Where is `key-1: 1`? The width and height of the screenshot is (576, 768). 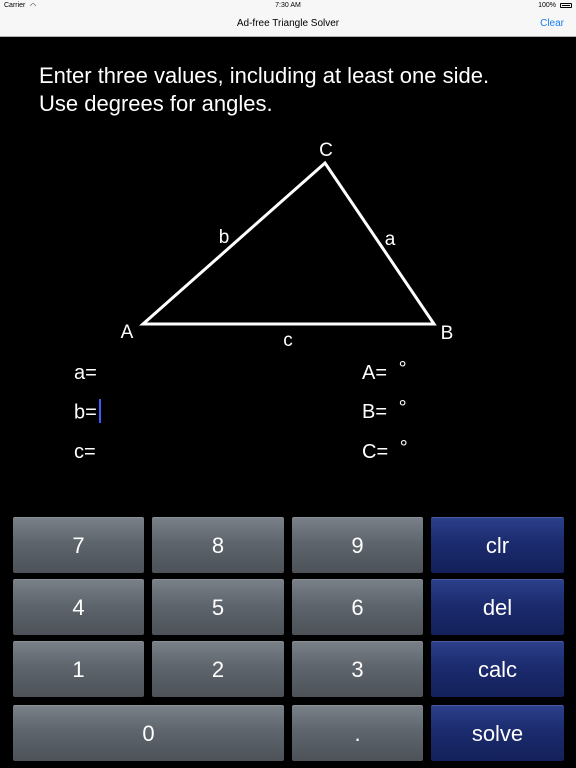 key-1: 1 is located at coordinates (78, 669).